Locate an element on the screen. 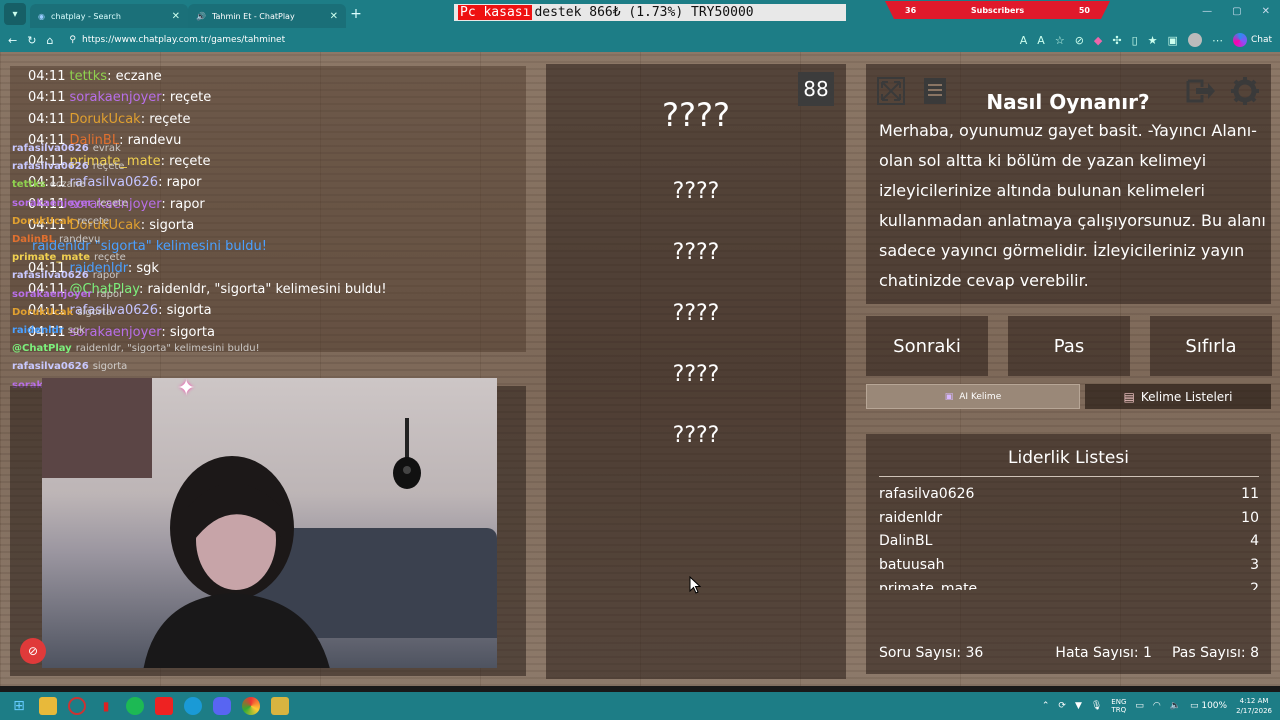 The width and height of the screenshot is (1280, 720). file-explorer-icon is located at coordinates (48, 706).